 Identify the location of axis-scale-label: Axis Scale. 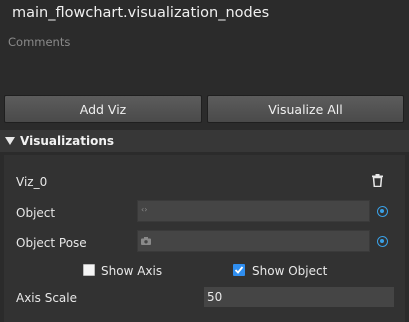
(46, 298).